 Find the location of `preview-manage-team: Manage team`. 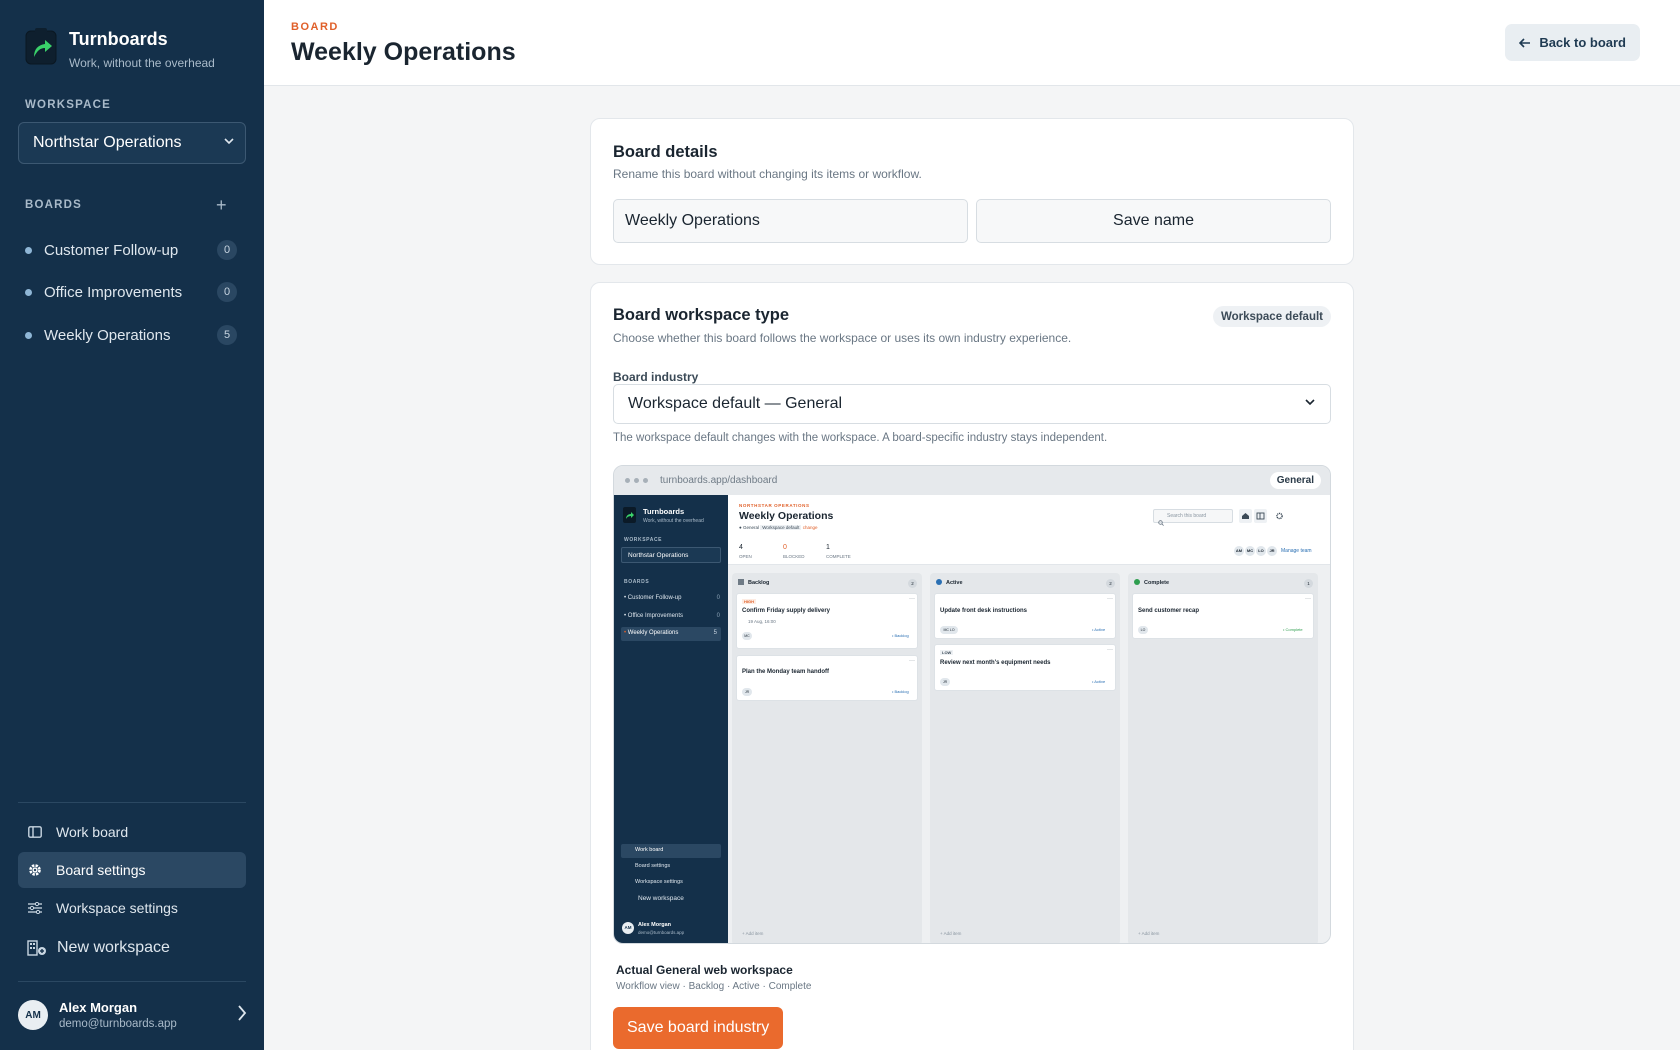

preview-manage-team: Manage team is located at coordinates (1296, 551).